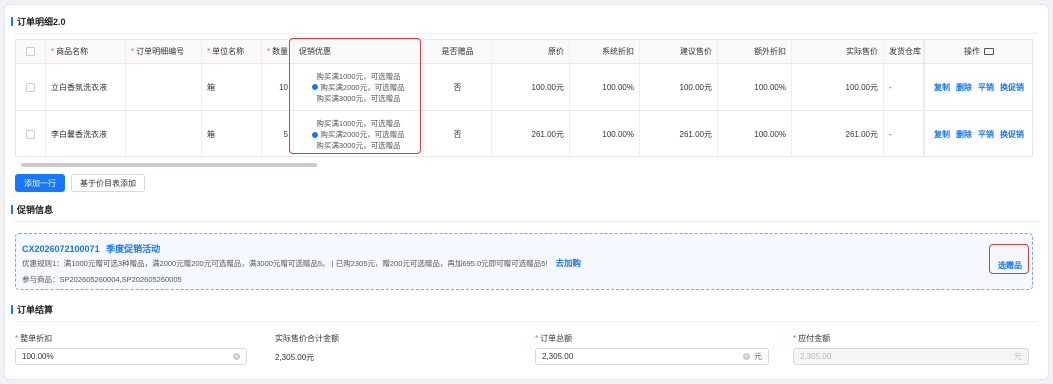 The height and width of the screenshot is (384, 1053). What do you see at coordinates (228, 51) in the screenshot?
I see `col-unit: 单位名称` at bounding box center [228, 51].